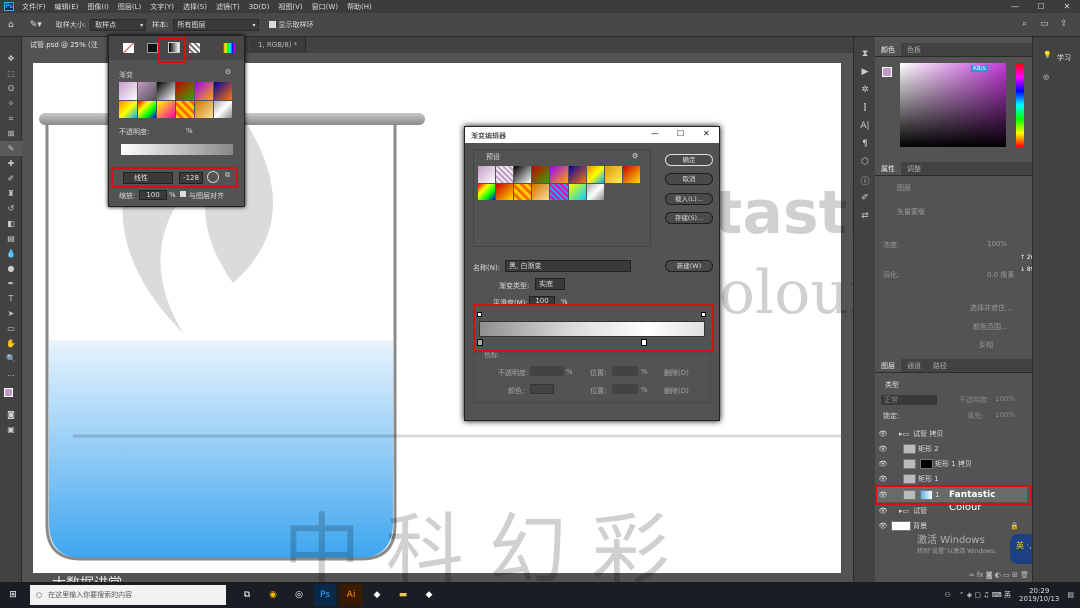 Image resolution: width=1080 pixels, height=608 pixels. I want to click on type-select: 实底, so click(550, 284).